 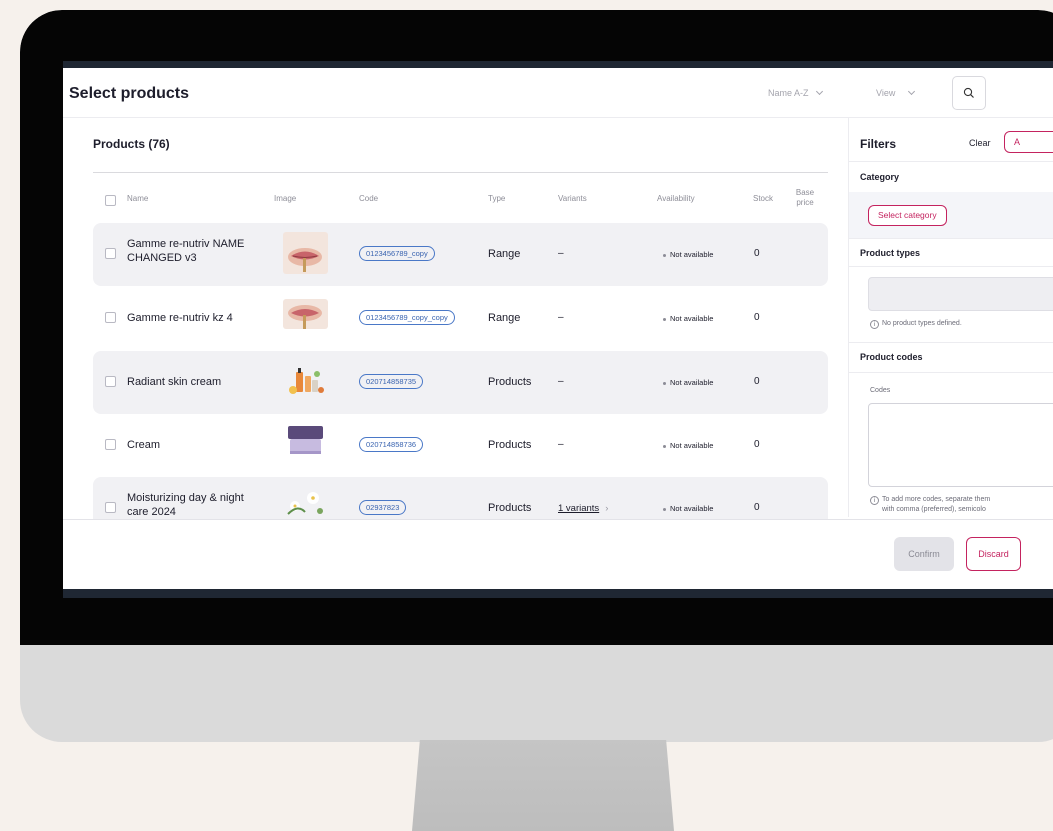 What do you see at coordinates (886, 93) in the screenshot?
I see `view-dropdown-value: View` at bounding box center [886, 93].